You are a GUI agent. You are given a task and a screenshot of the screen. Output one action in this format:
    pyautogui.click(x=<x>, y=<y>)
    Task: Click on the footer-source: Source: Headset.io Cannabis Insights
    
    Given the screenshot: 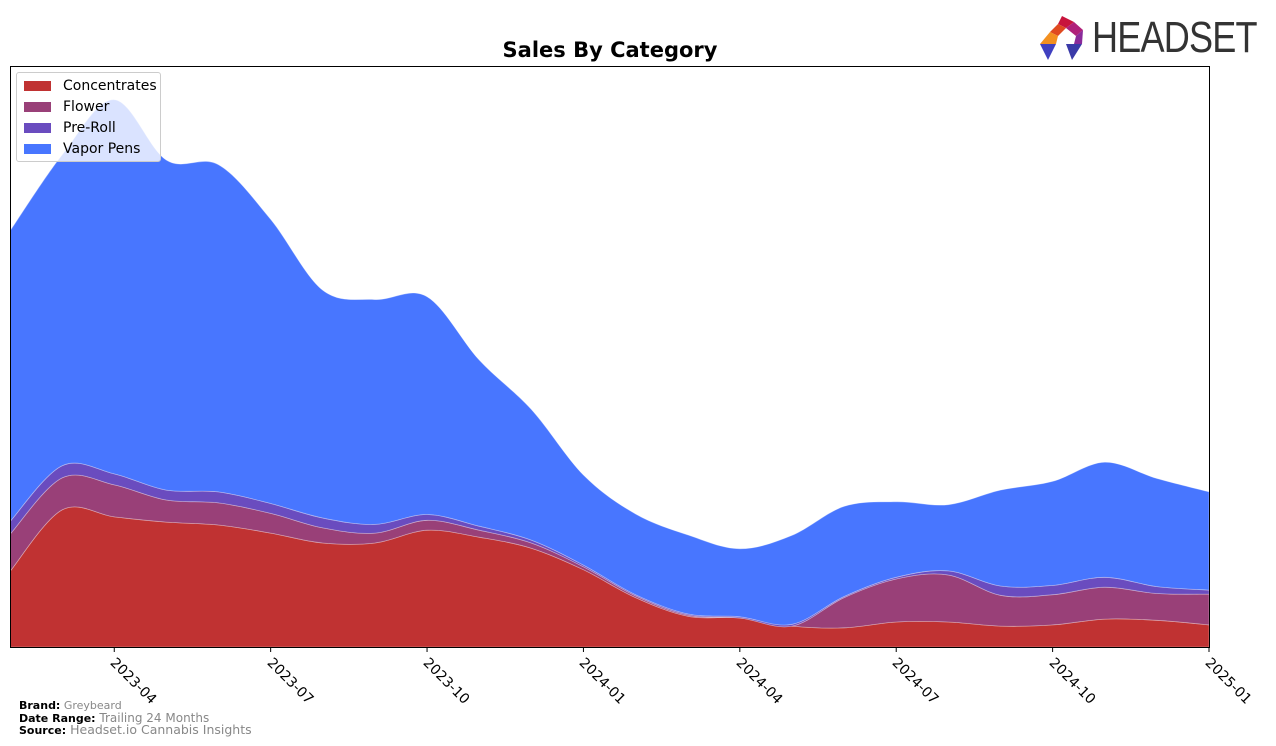 What is the action you would take?
    pyautogui.click(x=135, y=729)
    